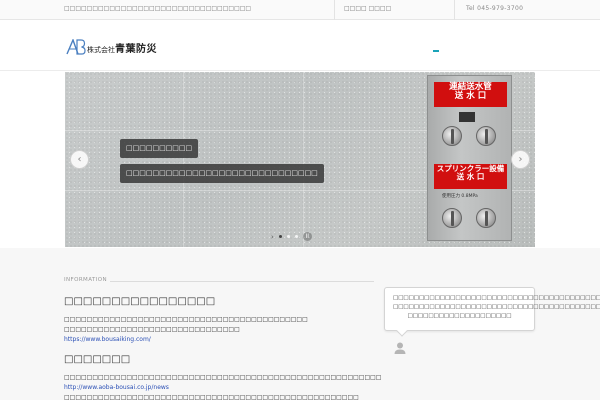 The width and height of the screenshot is (600, 400). What do you see at coordinates (97, 359) in the screenshot?
I see `news-title: □□□□□□□` at bounding box center [97, 359].